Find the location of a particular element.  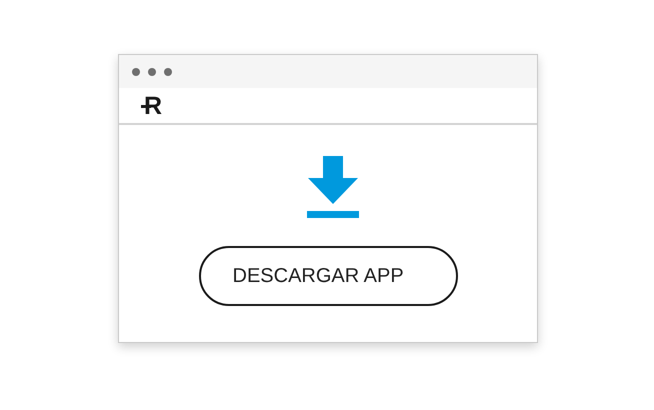

download-icon is located at coordinates (332, 187).